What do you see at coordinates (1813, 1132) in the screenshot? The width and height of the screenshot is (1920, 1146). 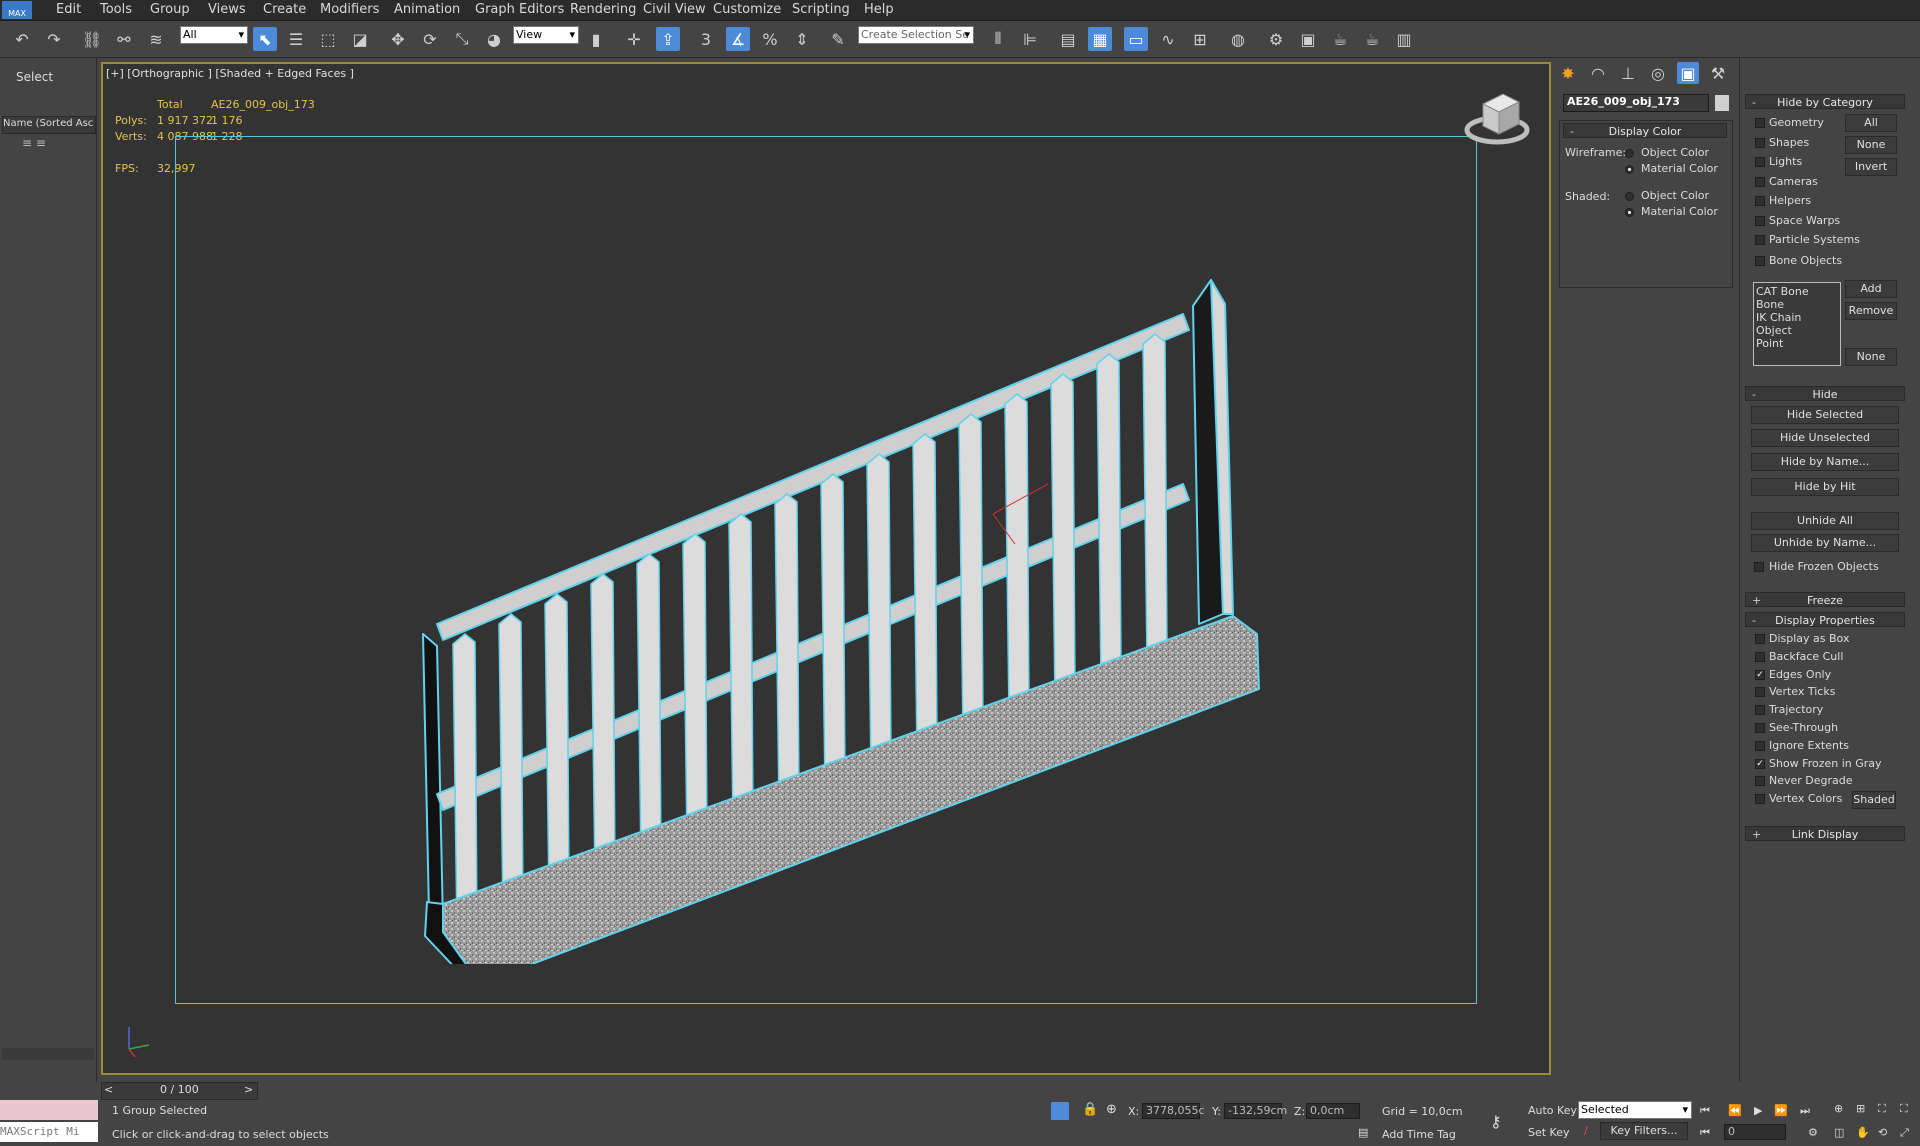 I see `time-config-icon: ⚙` at bounding box center [1813, 1132].